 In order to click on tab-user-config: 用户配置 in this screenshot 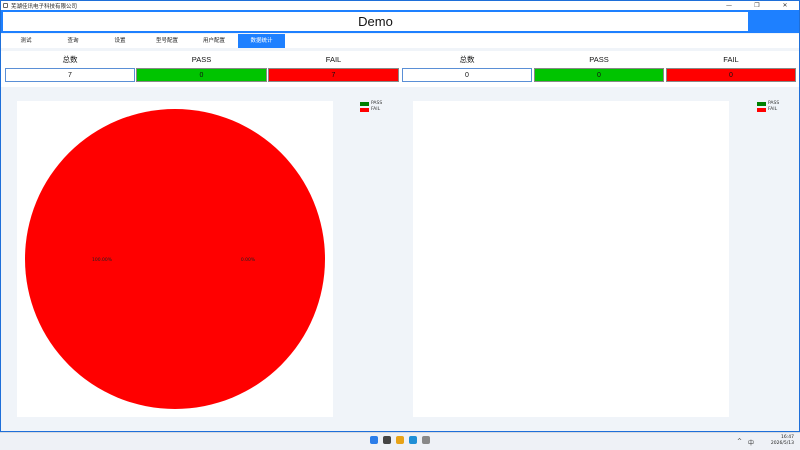, I will do `click(214, 41)`.